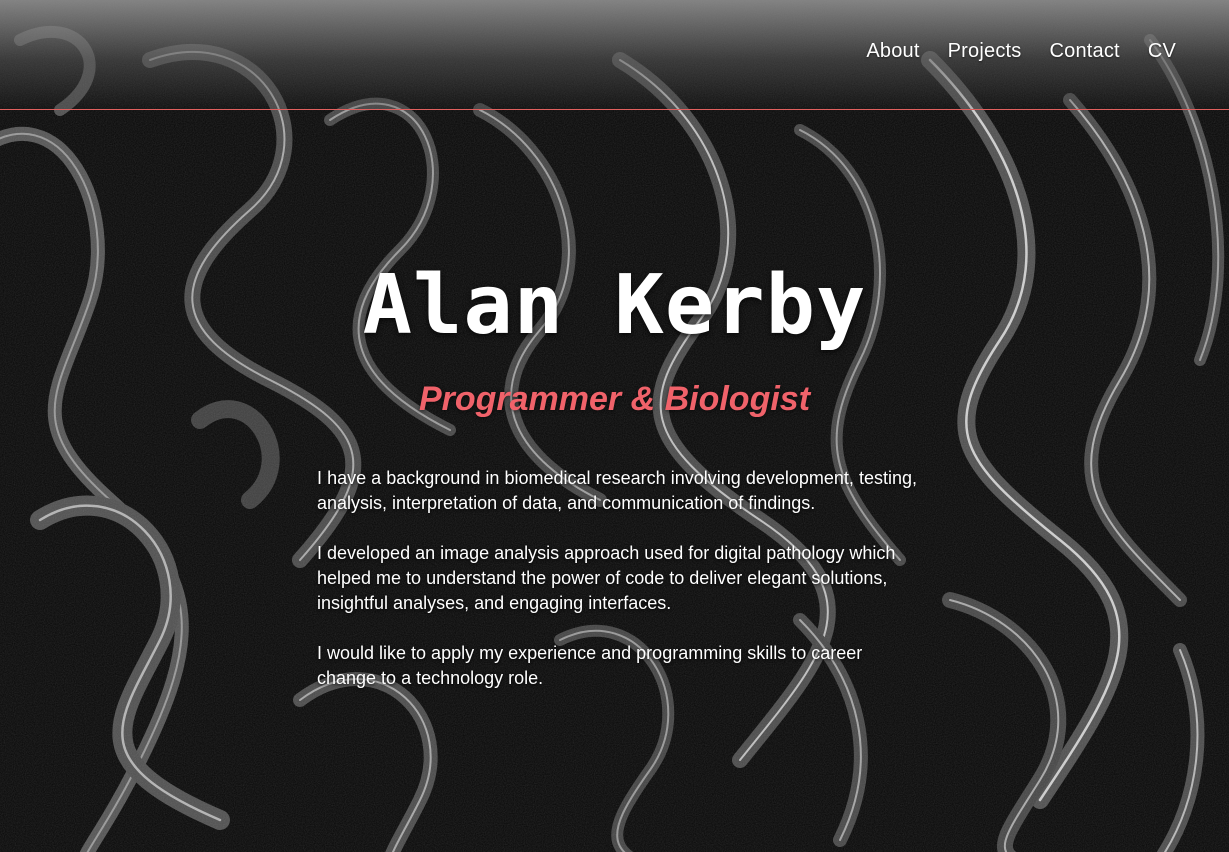 This screenshot has width=1229, height=852. Describe the element at coordinates (892, 51) in the screenshot. I see `nav-about-link: About` at that location.